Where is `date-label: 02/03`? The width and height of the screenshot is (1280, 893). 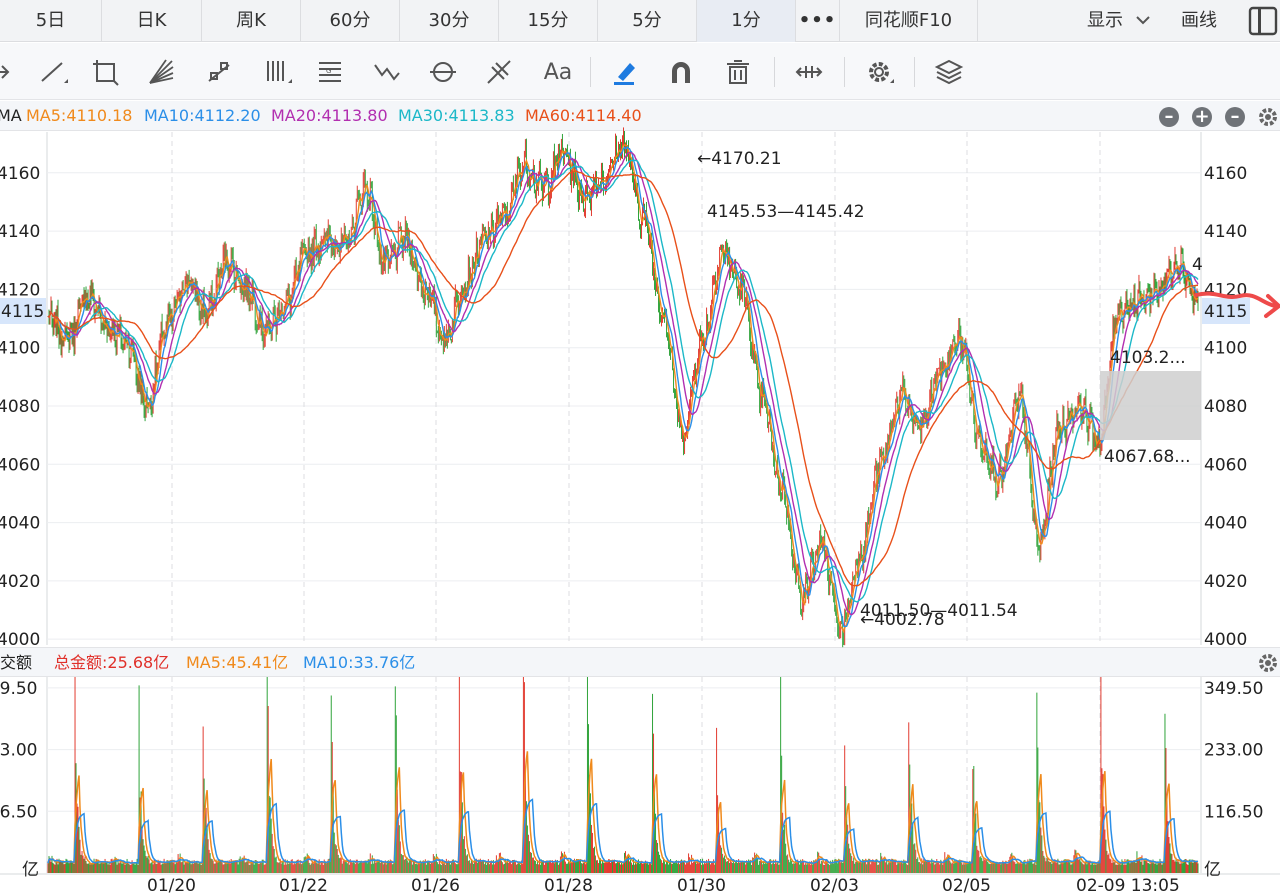 date-label: 02/03 is located at coordinates (834, 884).